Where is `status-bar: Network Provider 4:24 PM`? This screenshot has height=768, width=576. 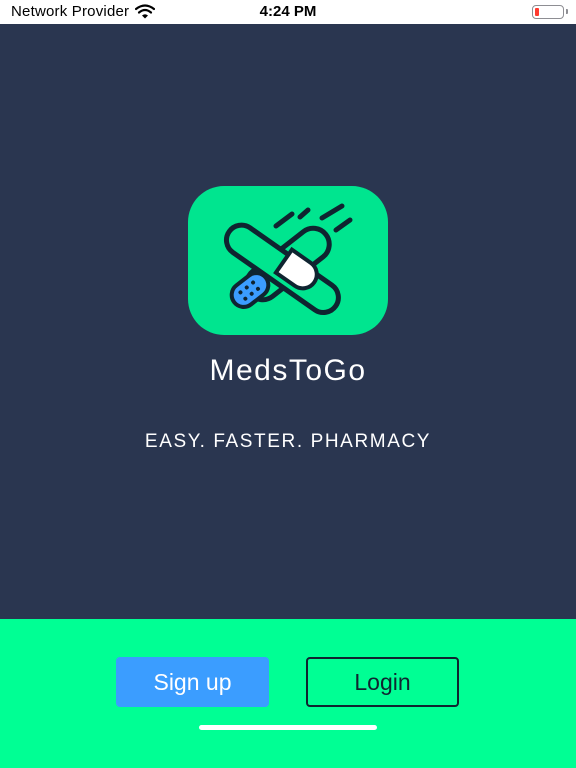
status-bar: Network Provider 4:24 PM is located at coordinates (288, 12).